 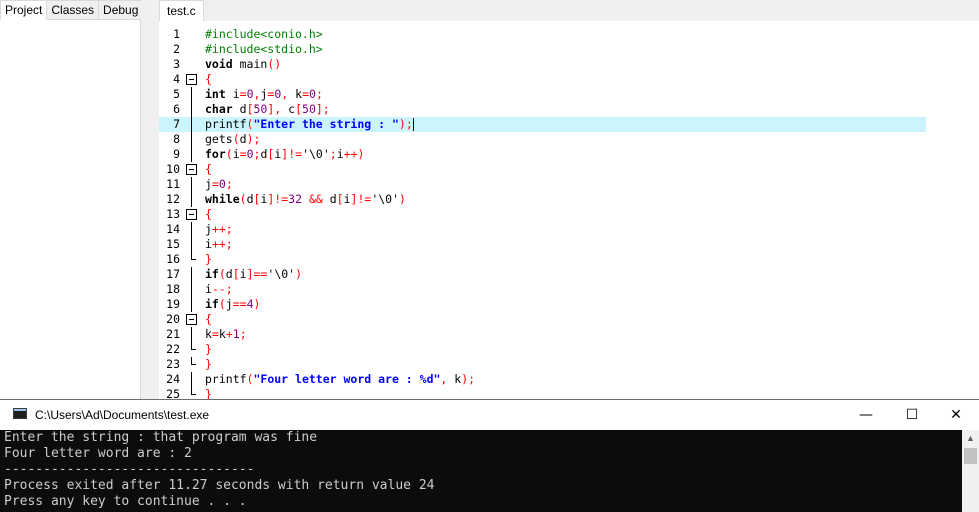 What do you see at coordinates (274, 64) in the screenshot?
I see `code-token: ()` at bounding box center [274, 64].